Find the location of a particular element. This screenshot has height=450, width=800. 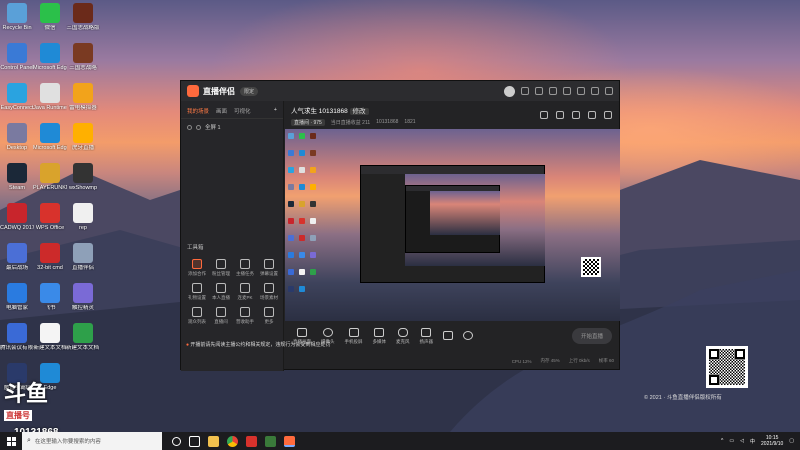

notification-icon: ▢ is located at coordinates (791, 441).